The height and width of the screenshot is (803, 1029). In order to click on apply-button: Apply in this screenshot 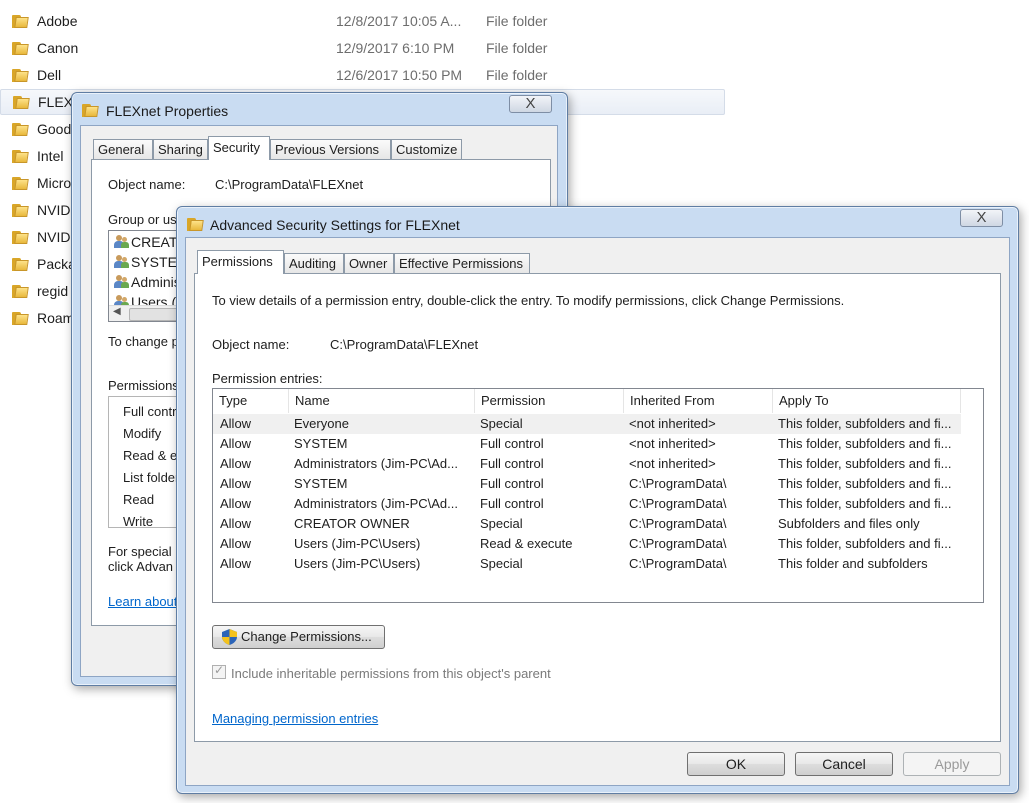, I will do `click(952, 764)`.